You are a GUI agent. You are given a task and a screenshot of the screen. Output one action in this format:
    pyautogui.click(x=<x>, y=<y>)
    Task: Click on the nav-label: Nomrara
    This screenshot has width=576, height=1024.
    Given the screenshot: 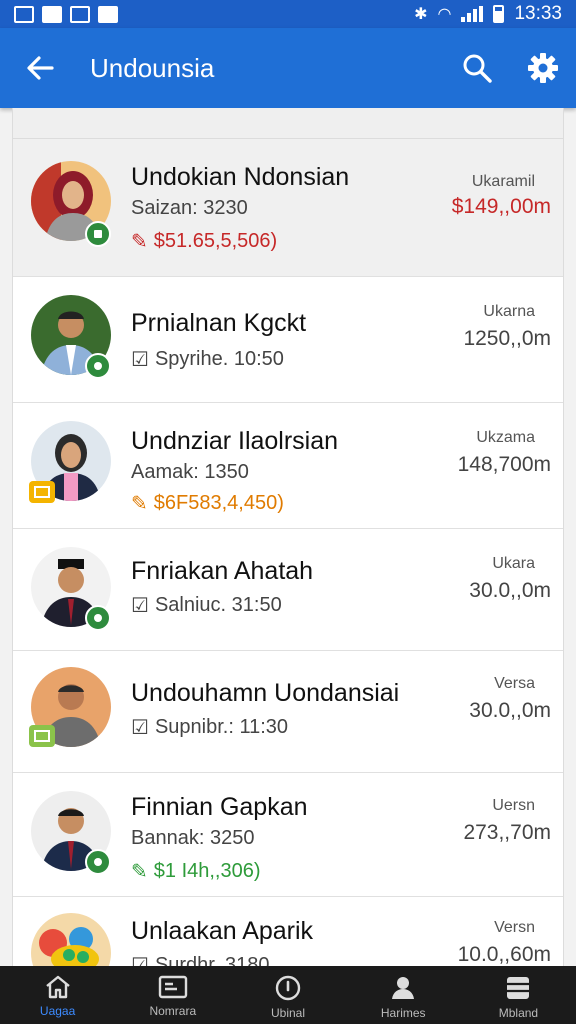 What is the action you would take?
    pyautogui.click(x=173, y=1011)
    